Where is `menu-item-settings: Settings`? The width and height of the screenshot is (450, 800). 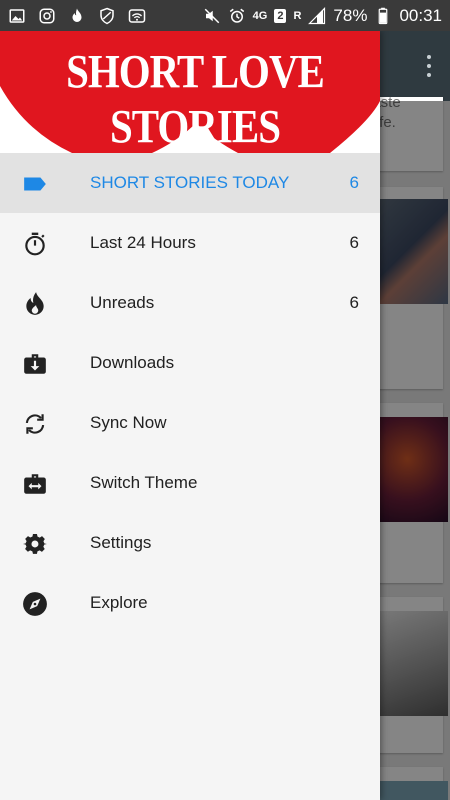
menu-item-settings: Settings is located at coordinates (190, 543).